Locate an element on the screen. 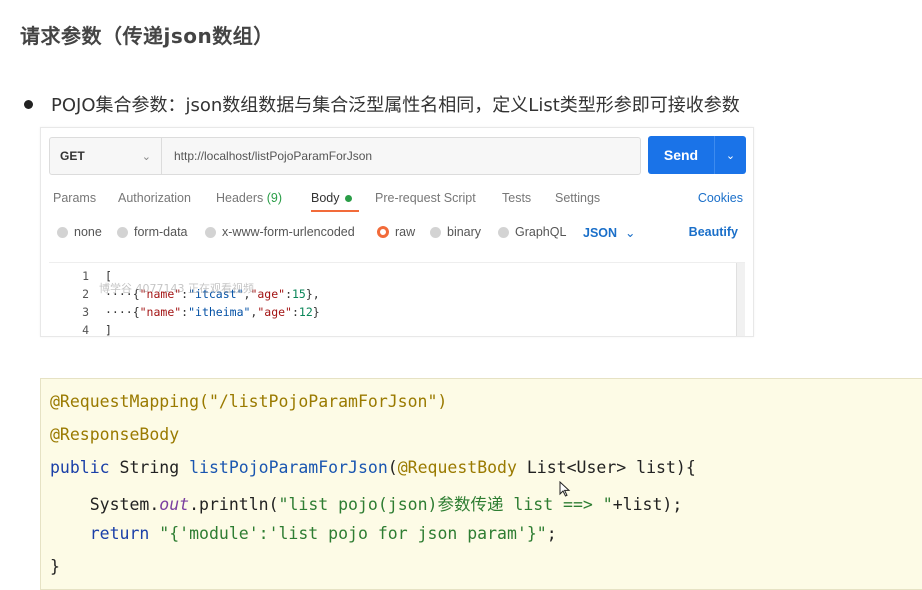 Image resolution: width=922 pixels, height=590 pixels. method-value: GET is located at coordinates (72, 156).